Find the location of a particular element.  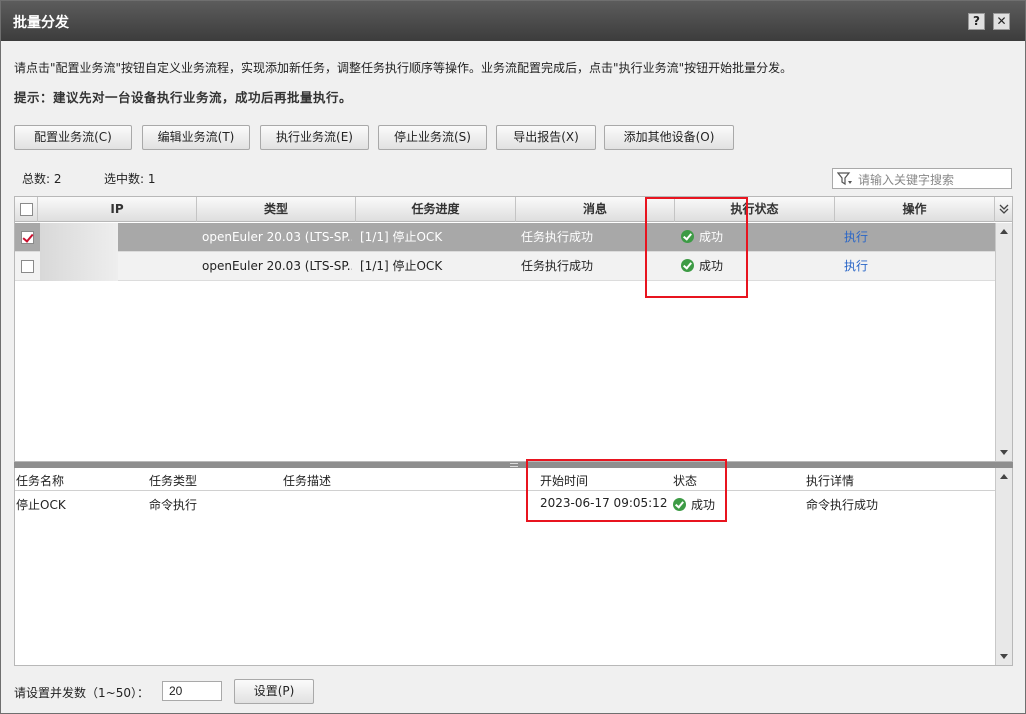

header-task-name: 任务名称 is located at coordinates (40, 480).